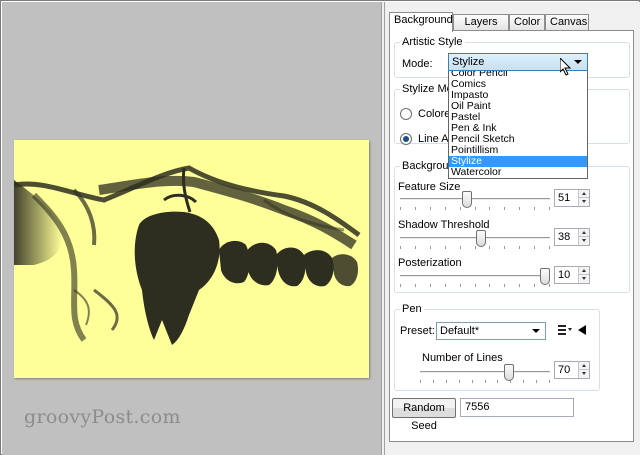 This screenshot has width=640, height=455. Describe the element at coordinates (467, 199) in the screenshot. I see `feature-size-thumb` at that location.